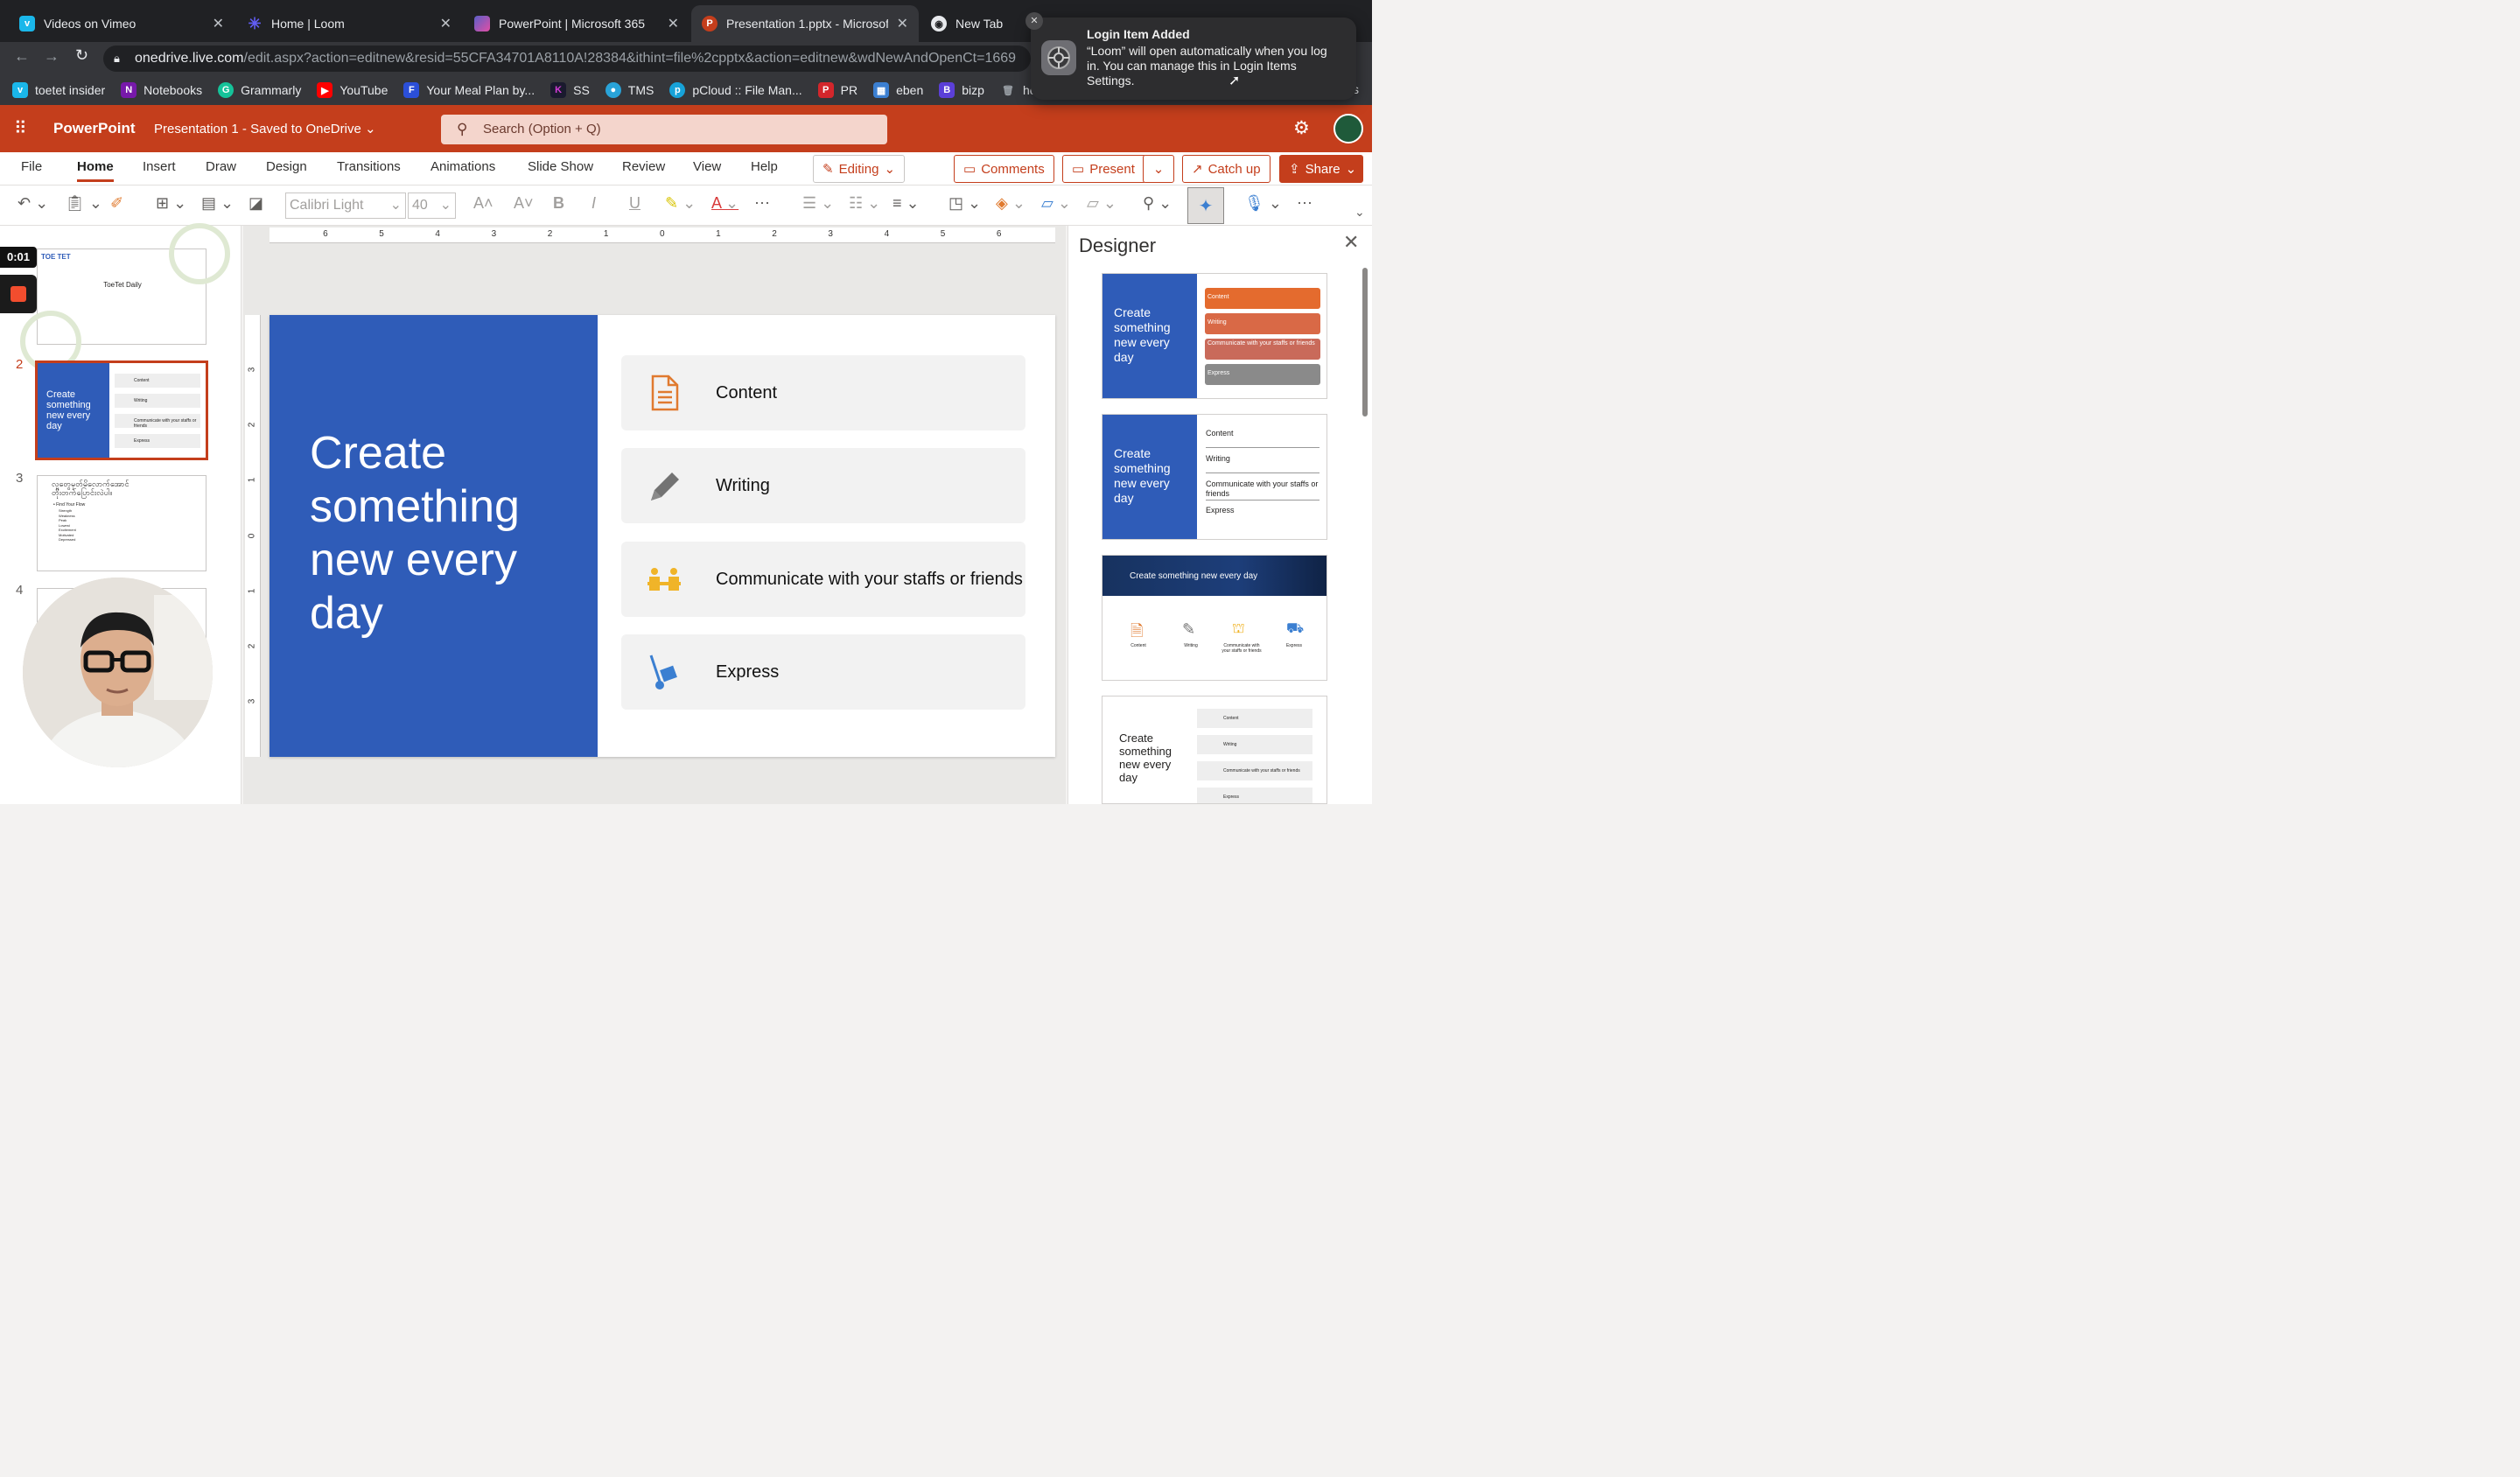 The width and height of the screenshot is (2520, 1477). I want to click on highlight-icon: ✎ ⌄, so click(680, 203).